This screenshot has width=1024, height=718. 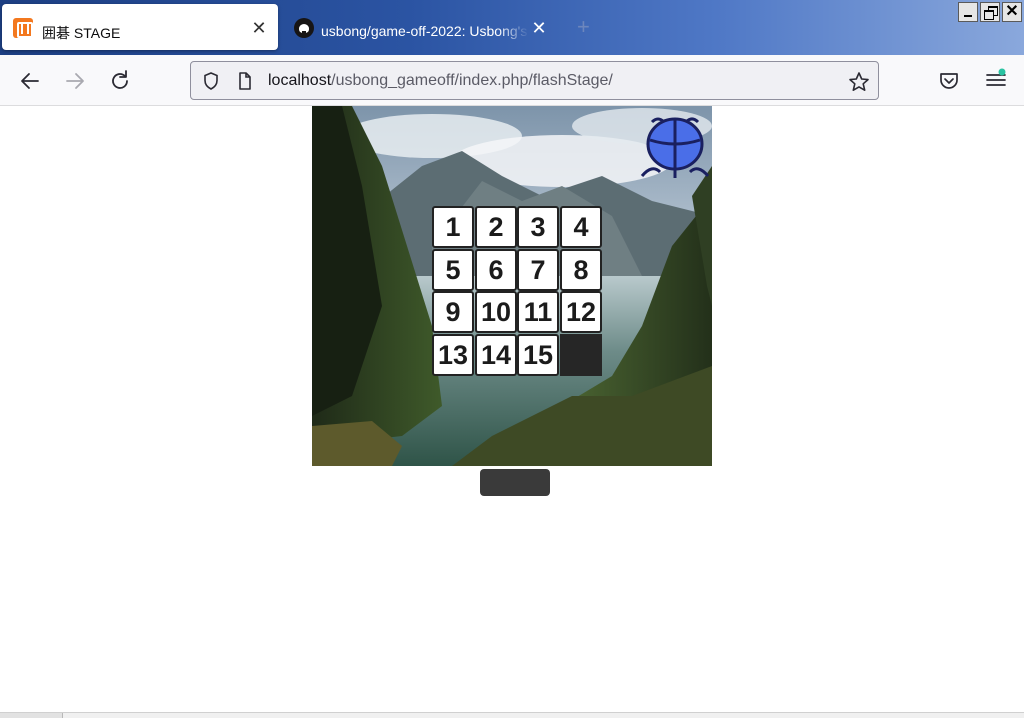 I want to click on tab-github: usbong/game-off-2022: Usbong's ✕, so click(x=422, y=27).